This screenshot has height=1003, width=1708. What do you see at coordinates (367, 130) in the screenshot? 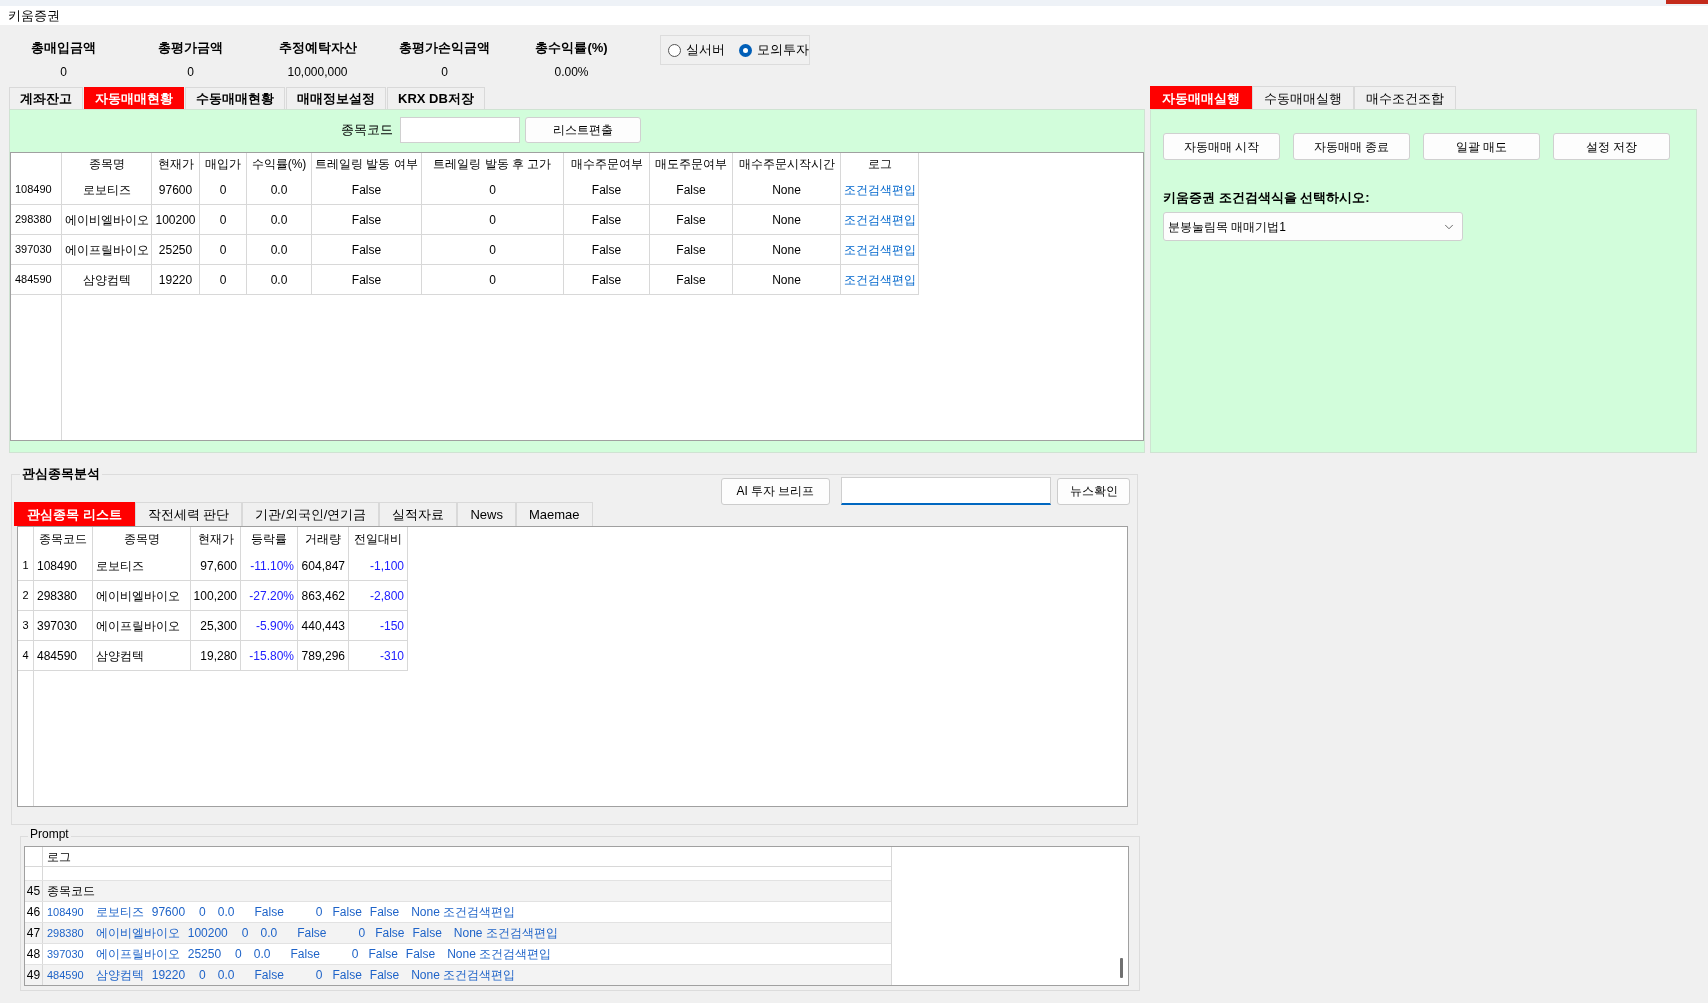
I see `field-label: 종목코드` at bounding box center [367, 130].